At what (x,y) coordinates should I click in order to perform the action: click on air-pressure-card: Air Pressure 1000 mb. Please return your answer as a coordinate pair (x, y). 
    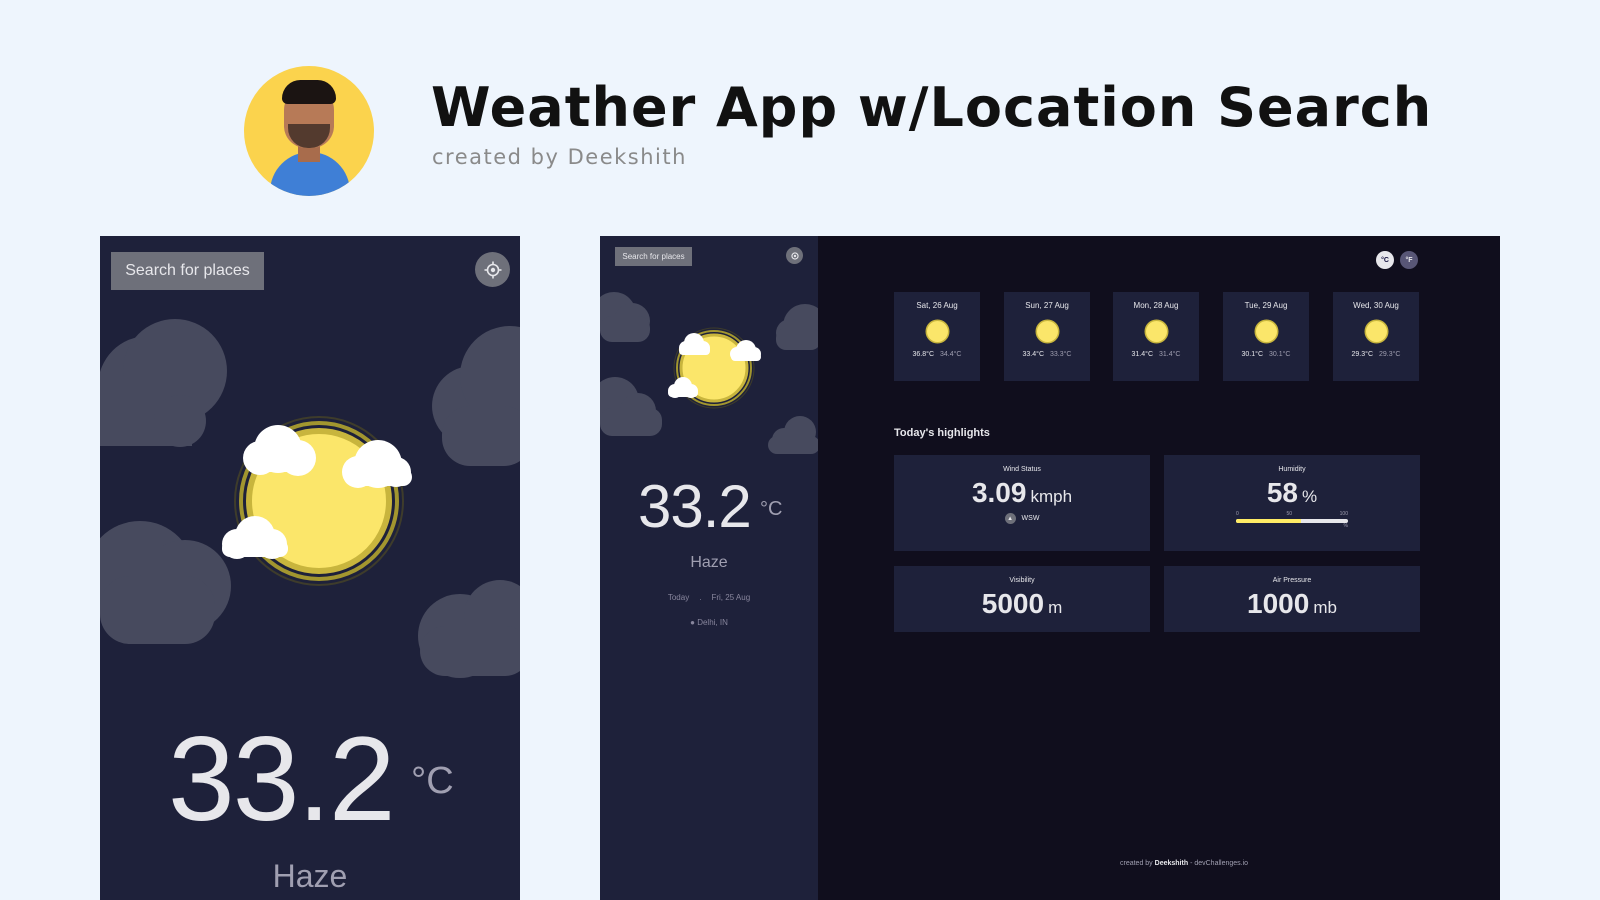
    Looking at the image, I should click on (1292, 599).